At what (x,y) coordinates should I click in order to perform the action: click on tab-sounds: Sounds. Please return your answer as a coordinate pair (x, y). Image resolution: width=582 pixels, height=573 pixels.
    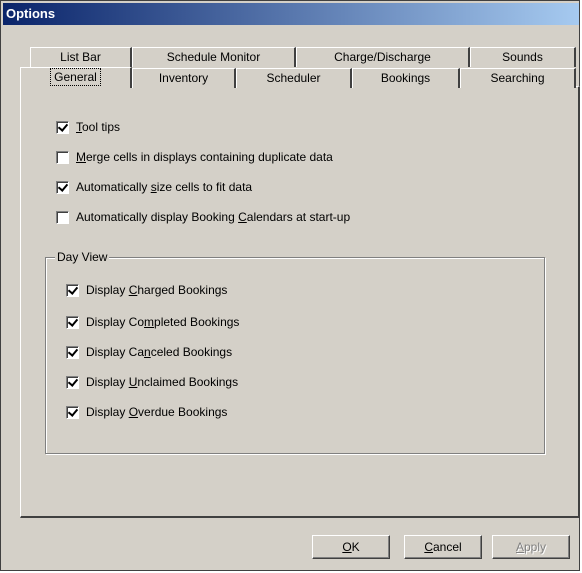
    Looking at the image, I should click on (523, 57).